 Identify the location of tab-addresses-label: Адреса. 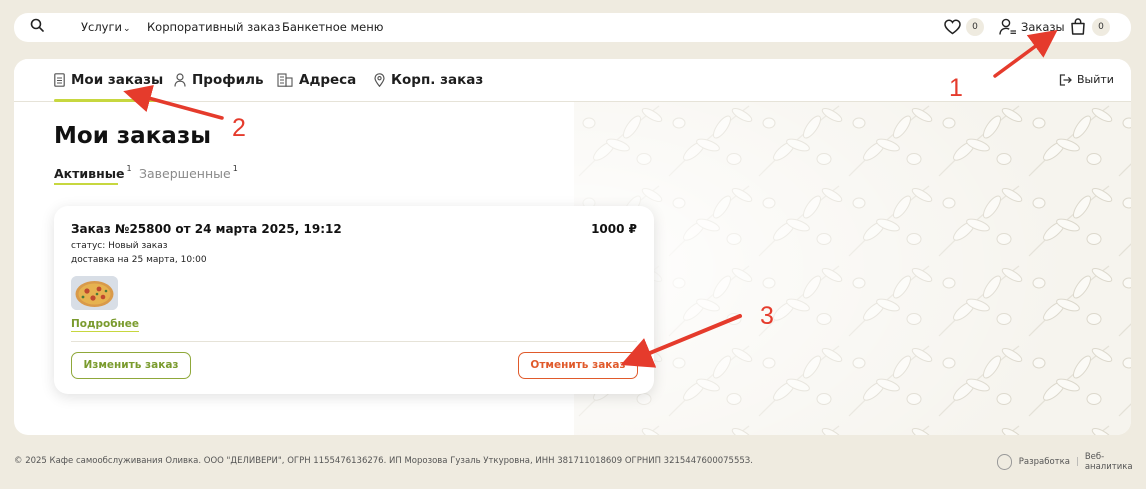
(328, 80).